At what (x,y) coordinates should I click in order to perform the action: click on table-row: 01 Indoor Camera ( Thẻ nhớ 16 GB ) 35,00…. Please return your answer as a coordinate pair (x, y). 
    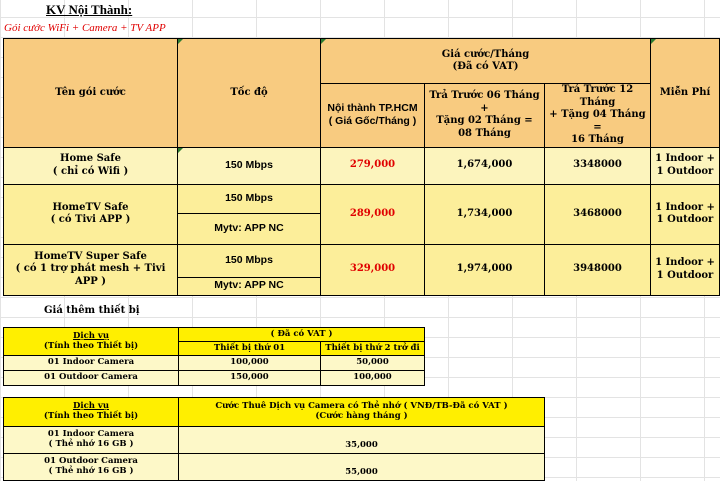
    Looking at the image, I should click on (274, 440).